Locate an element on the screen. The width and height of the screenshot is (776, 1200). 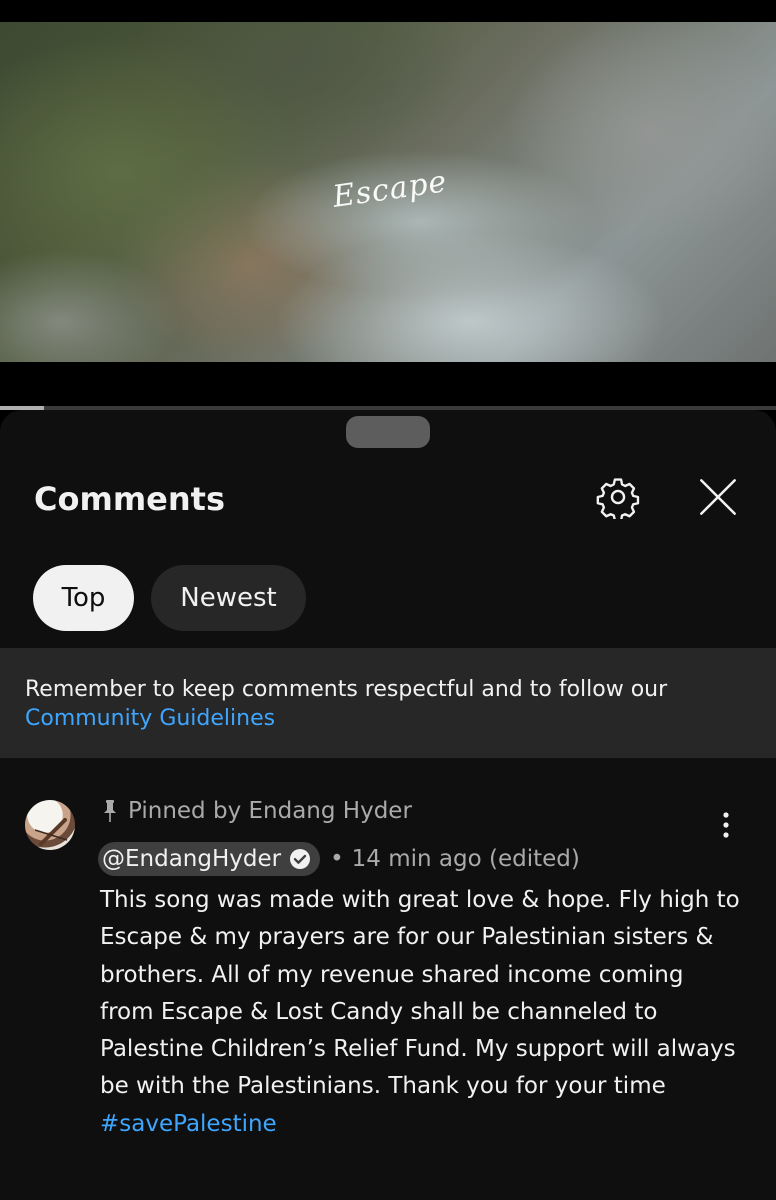
avatar-violin-icon is located at coordinates (51, 832).